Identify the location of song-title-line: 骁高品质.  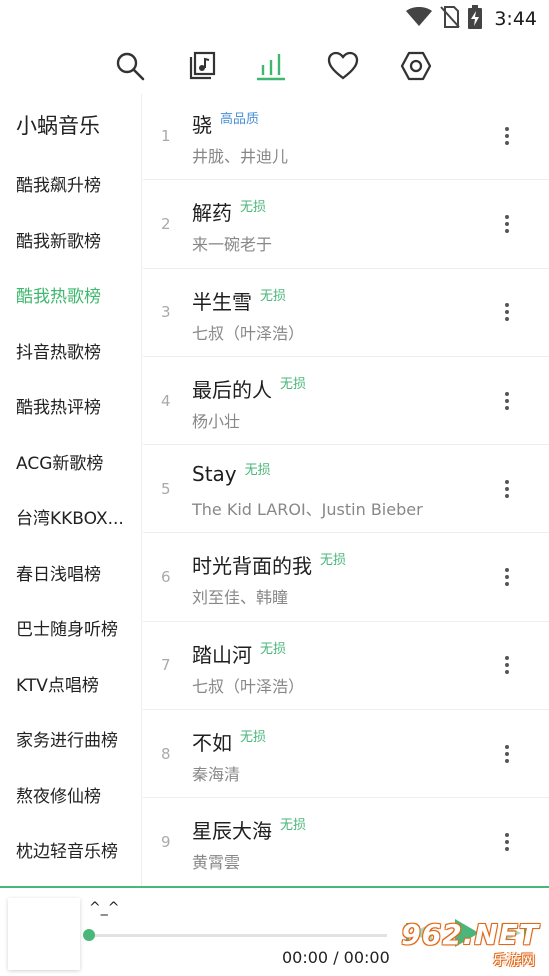
(225, 123).